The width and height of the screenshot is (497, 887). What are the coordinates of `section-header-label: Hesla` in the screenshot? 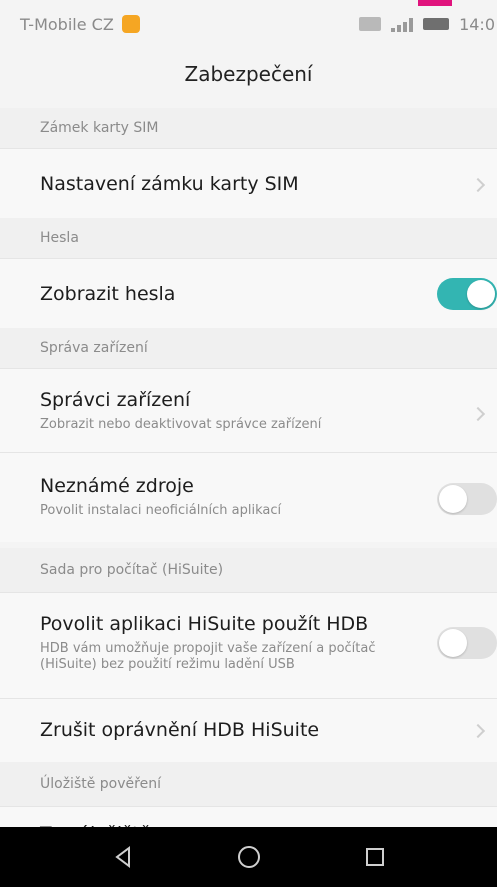 It's located at (59, 238).